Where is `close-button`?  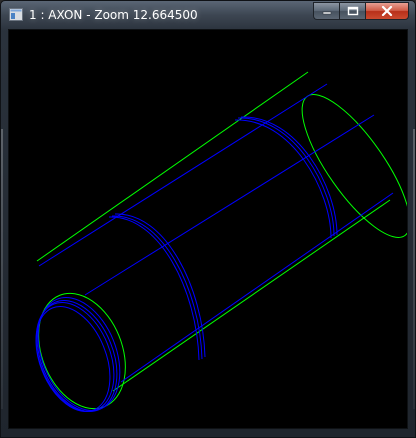
close-button is located at coordinates (387, 11).